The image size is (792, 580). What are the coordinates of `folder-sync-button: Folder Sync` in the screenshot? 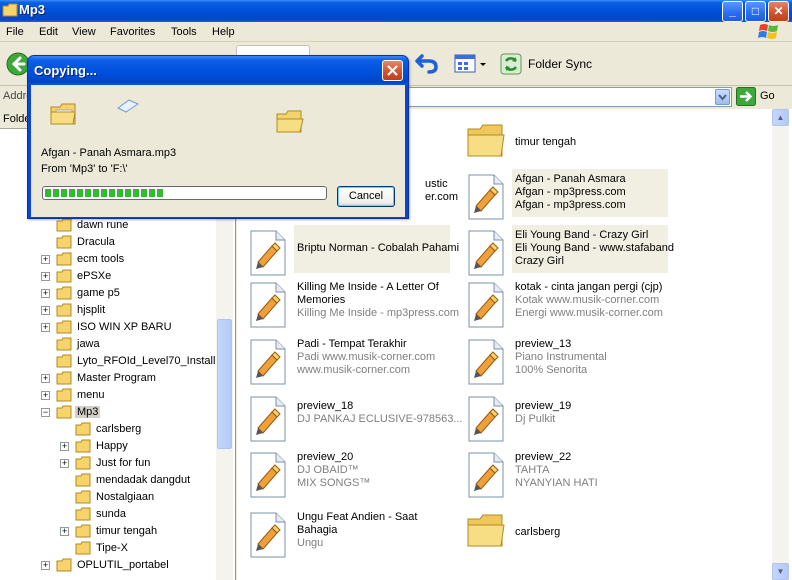 It's located at (560, 64).